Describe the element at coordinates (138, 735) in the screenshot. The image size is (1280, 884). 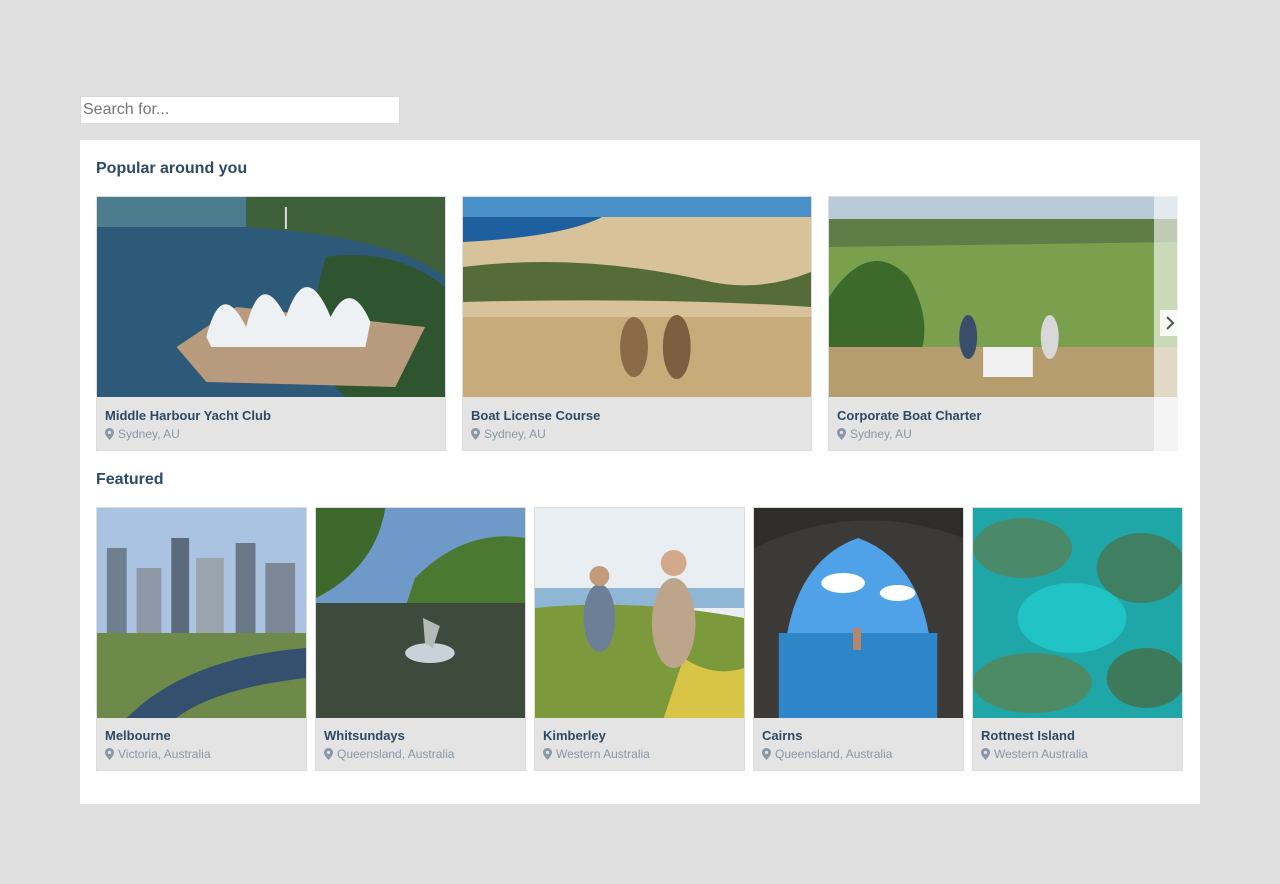
I see `card-title: Melbourne` at that location.